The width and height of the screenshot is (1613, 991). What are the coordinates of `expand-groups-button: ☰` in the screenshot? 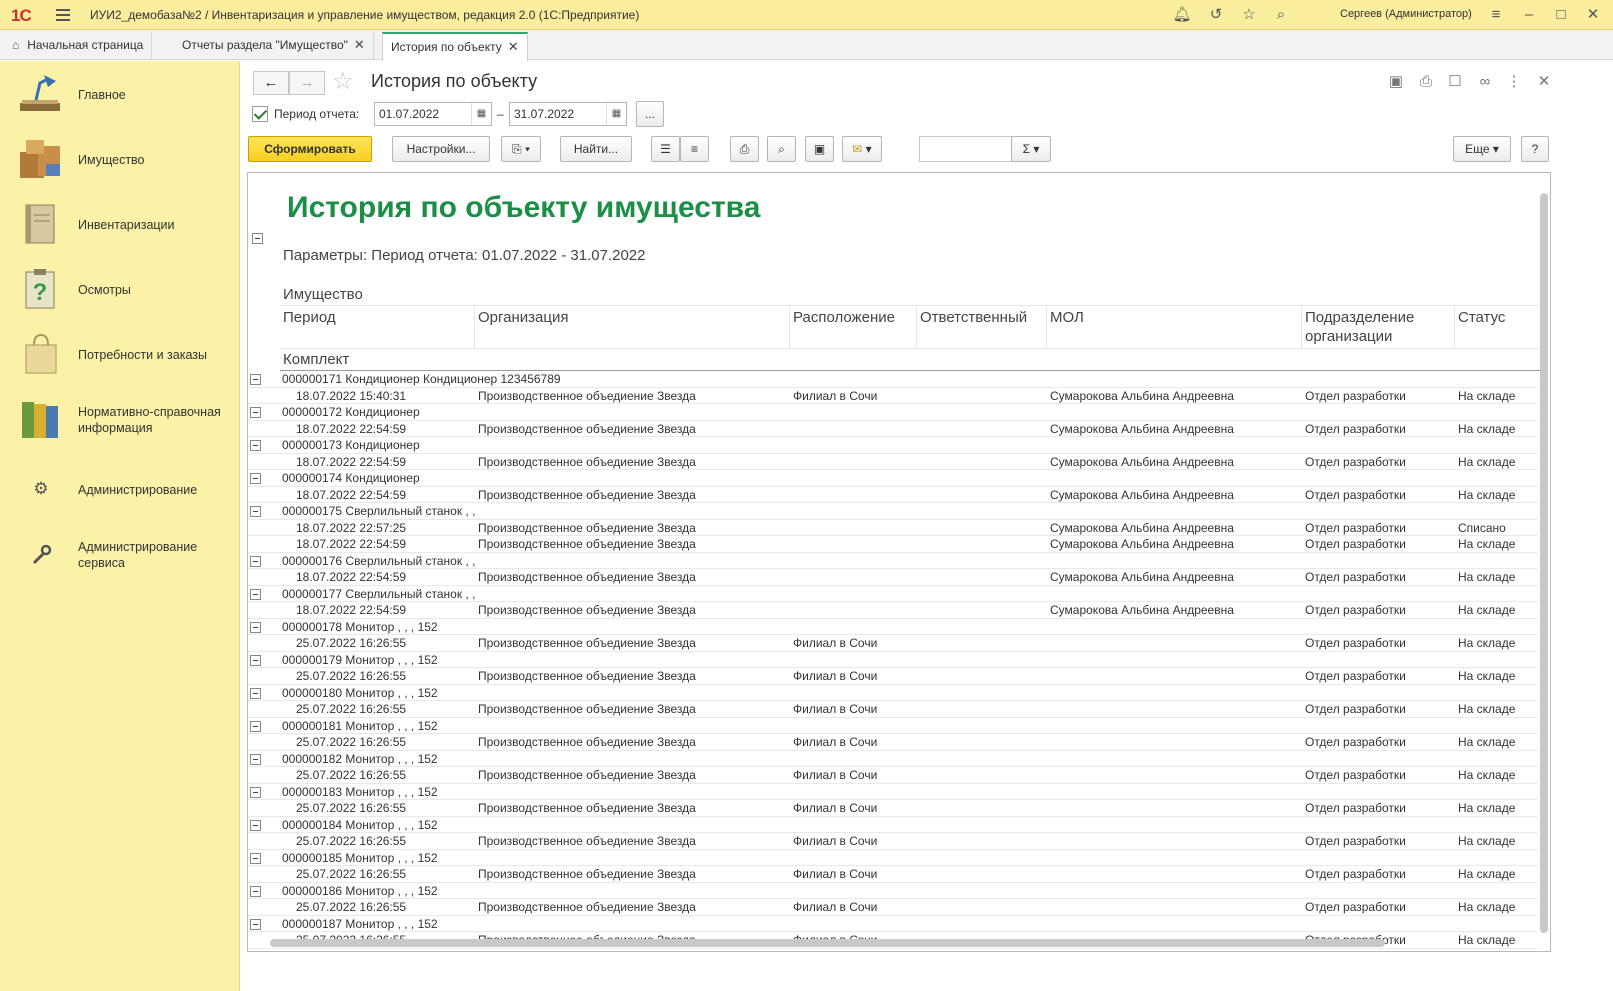 It's located at (665, 149).